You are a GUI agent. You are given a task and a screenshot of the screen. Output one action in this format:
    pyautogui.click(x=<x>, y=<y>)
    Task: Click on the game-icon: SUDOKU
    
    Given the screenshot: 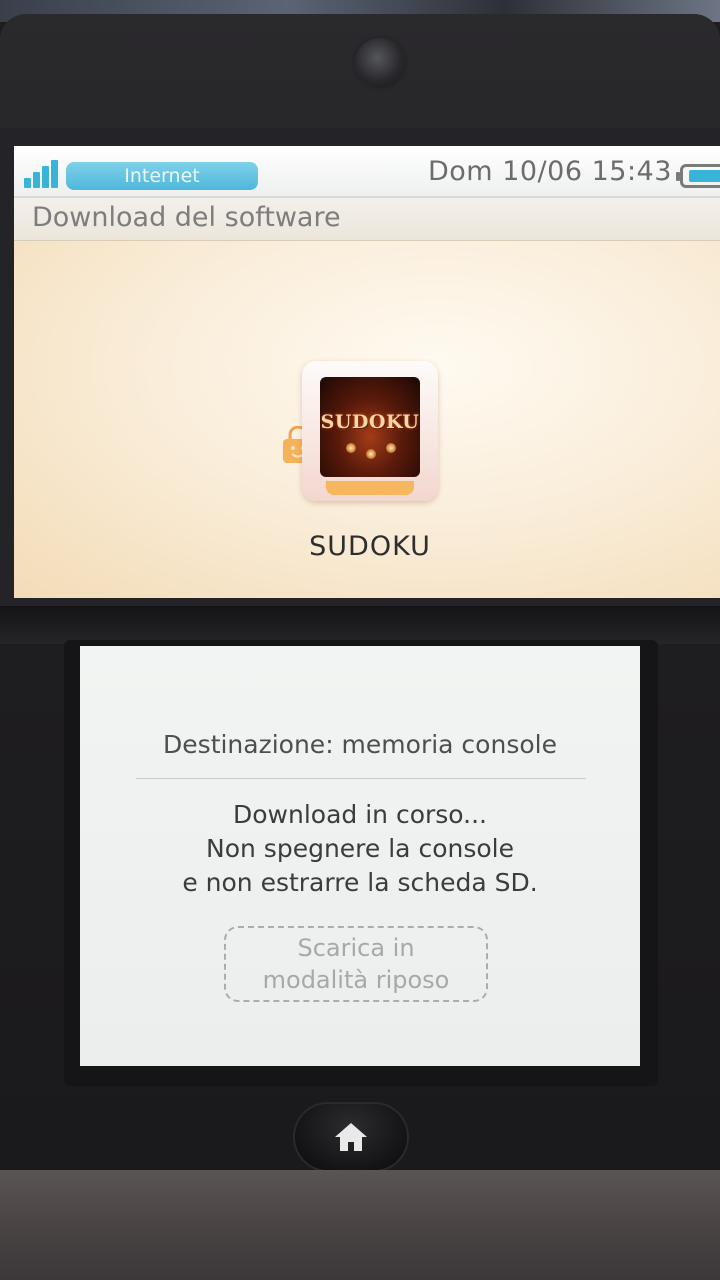 What is the action you would take?
    pyautogui.click(x=370, y=427)
    